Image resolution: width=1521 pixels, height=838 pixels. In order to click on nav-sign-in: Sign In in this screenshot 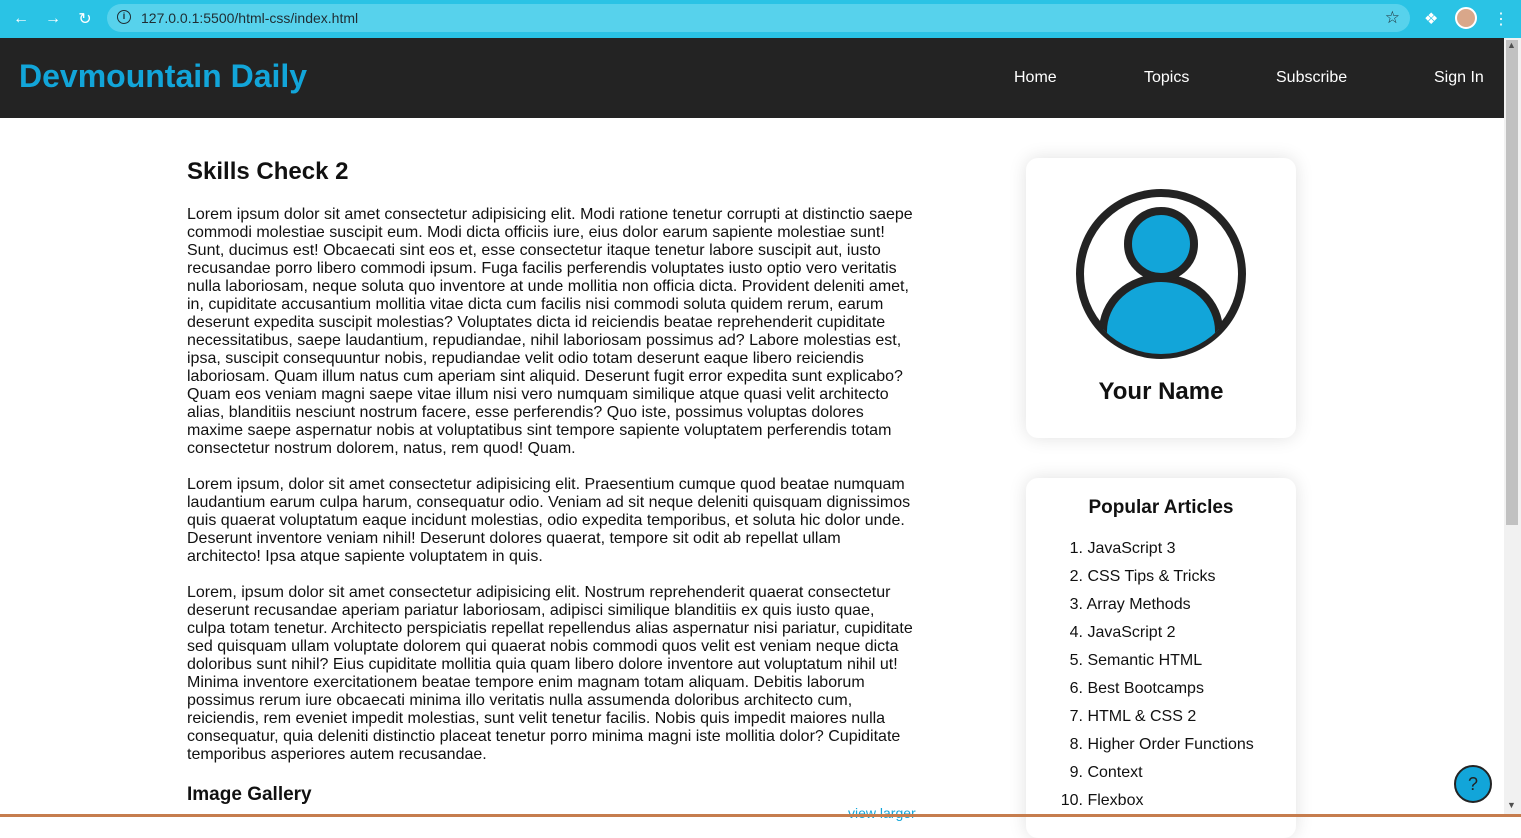, I will do `click(1459, 78)`.